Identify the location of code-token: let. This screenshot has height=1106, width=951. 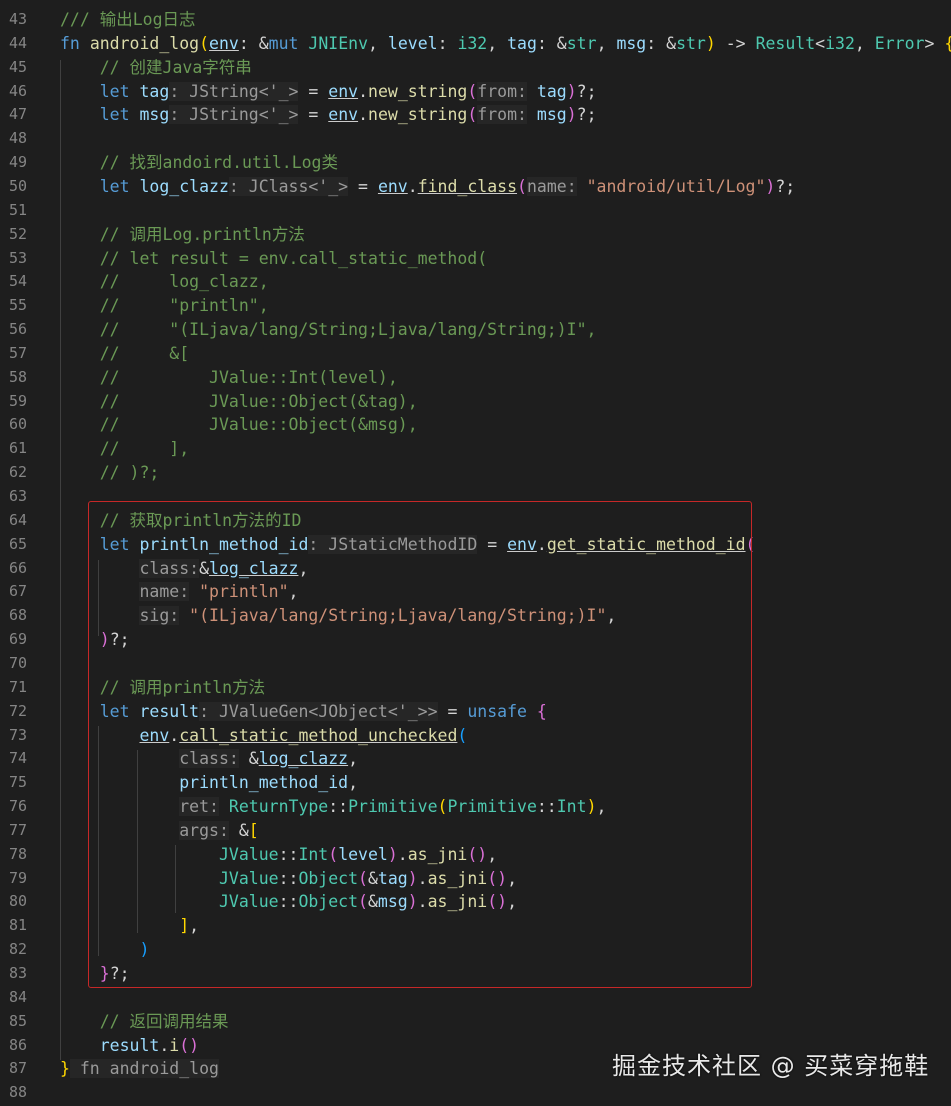
(119, 186).